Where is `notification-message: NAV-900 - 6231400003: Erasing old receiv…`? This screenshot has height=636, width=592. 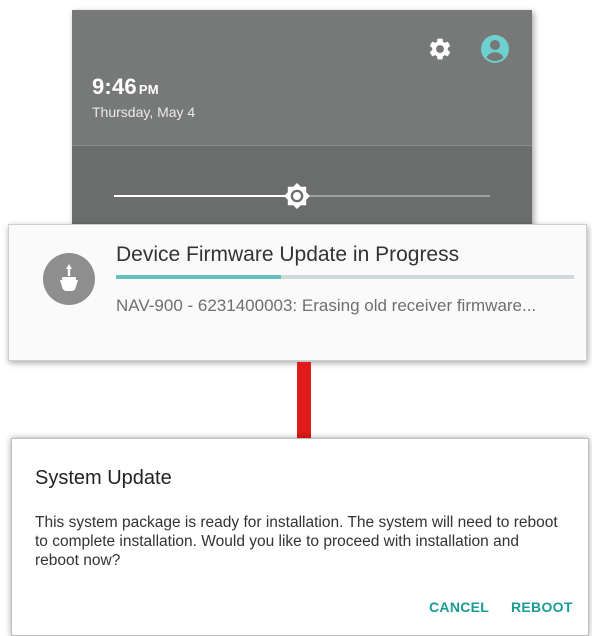
notification-message: NAV-900 - 6231400003: Erasing old receiv… is located at coordinates (326, 305).